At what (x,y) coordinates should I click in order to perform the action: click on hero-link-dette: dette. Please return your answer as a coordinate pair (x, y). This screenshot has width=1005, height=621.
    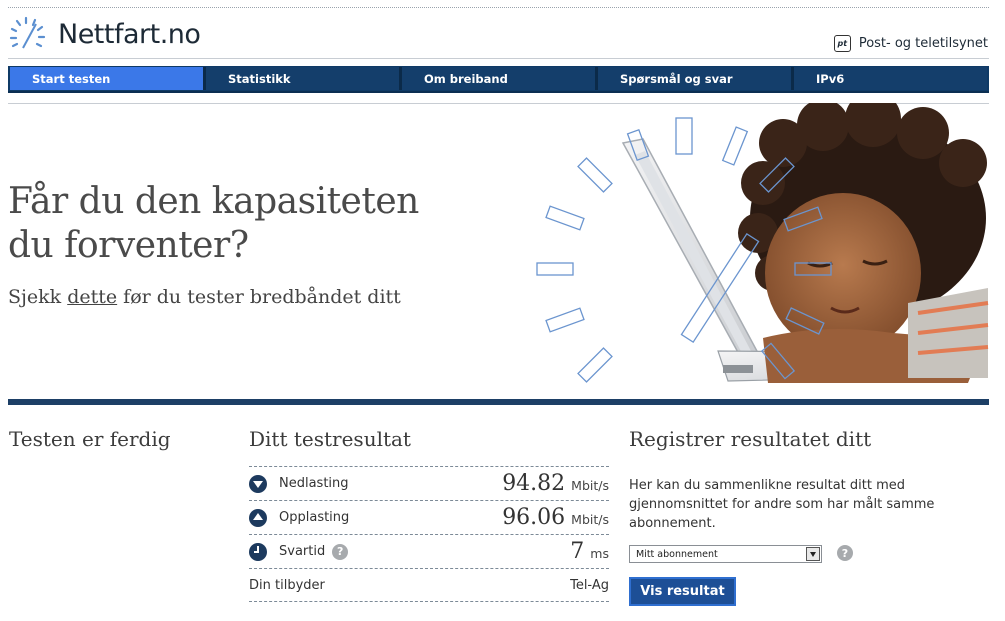
    Looking at the image, I should click on (92, 297).